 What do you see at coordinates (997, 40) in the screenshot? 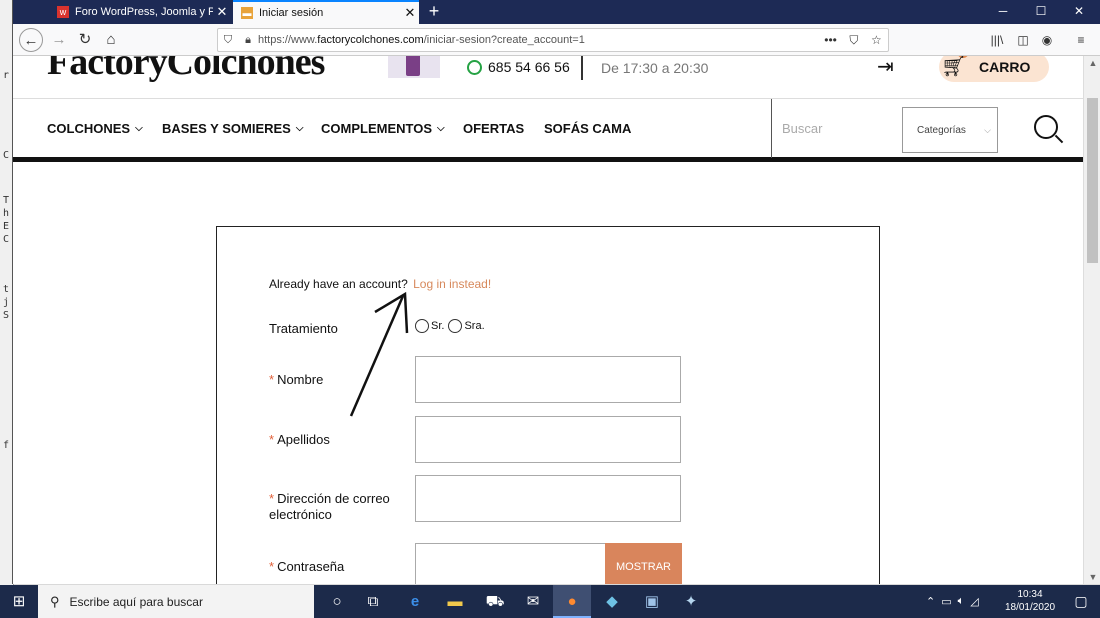
I see `library-icon: |||\` at bounding box center [997, 40].